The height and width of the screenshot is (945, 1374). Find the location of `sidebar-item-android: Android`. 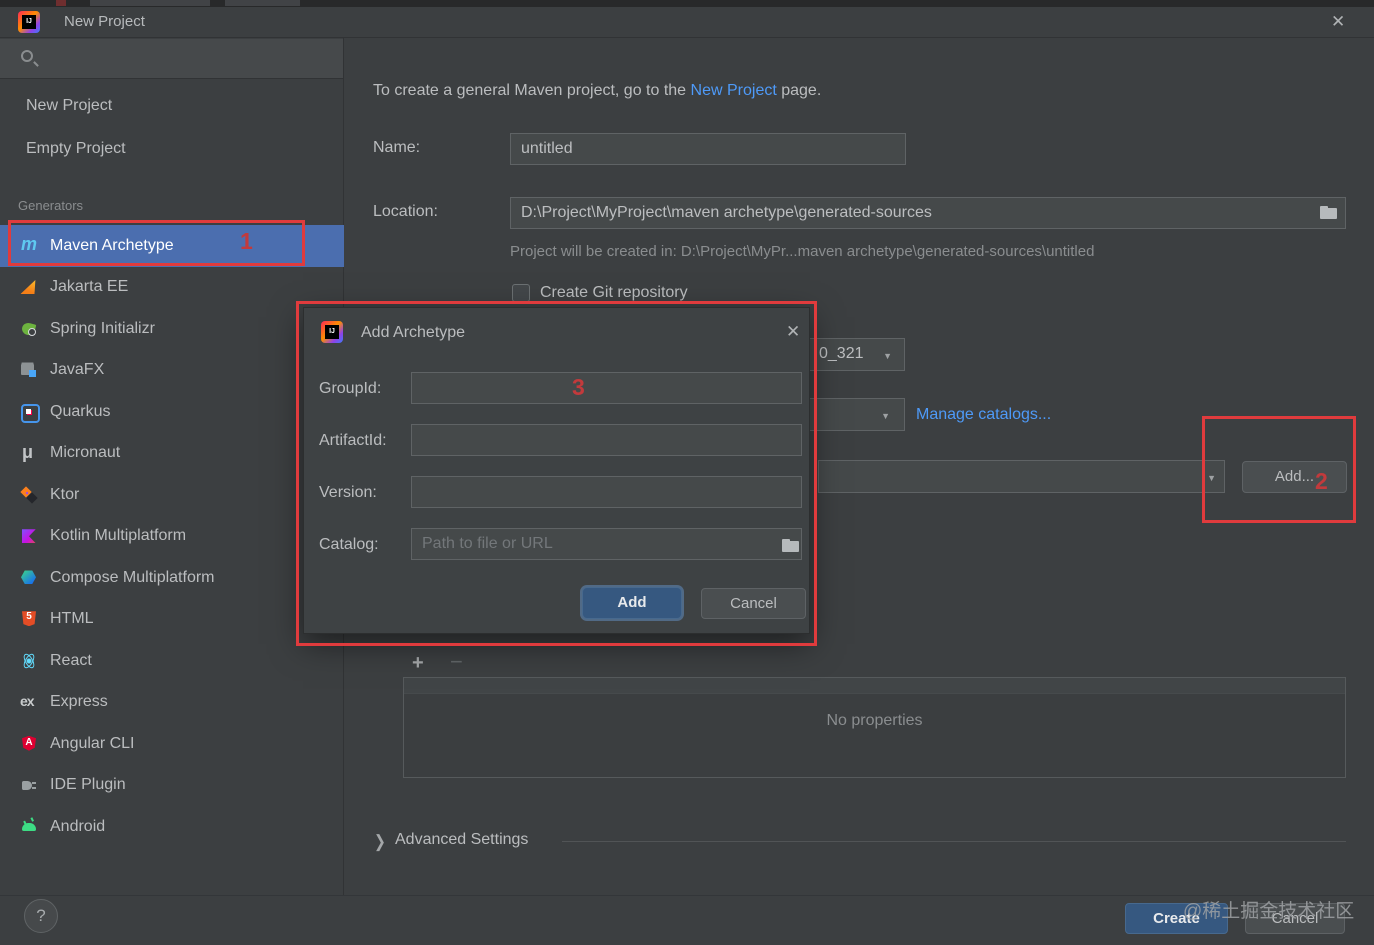

sidebar-item-android: Android is located at coordinates (172, 827).